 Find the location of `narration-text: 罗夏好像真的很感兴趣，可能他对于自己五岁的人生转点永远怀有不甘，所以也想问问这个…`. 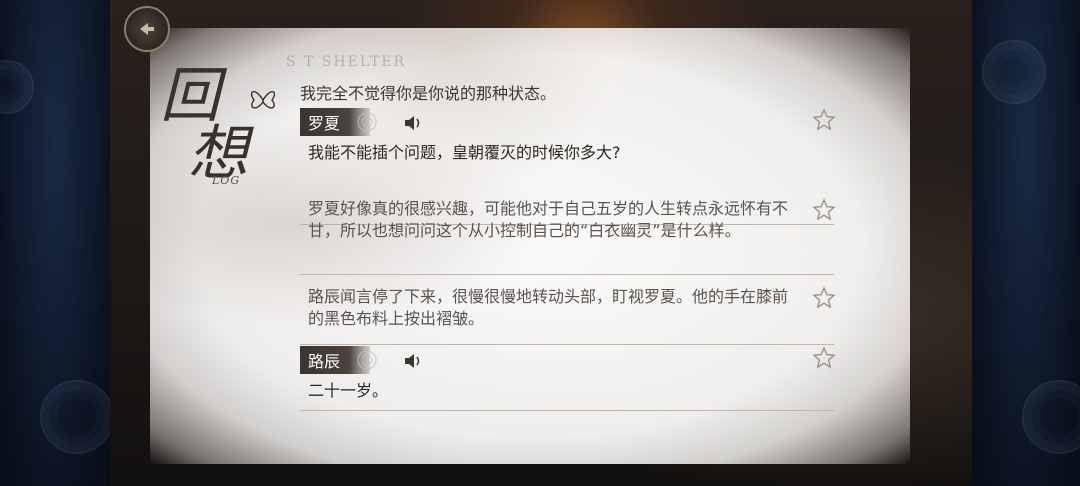

narration-text: 罗夏好像真的很感兴趣，可能他对于自己五岁的人生转点永远怀有不甘，所以也想问问这个… is located at coordinates (548, 219).